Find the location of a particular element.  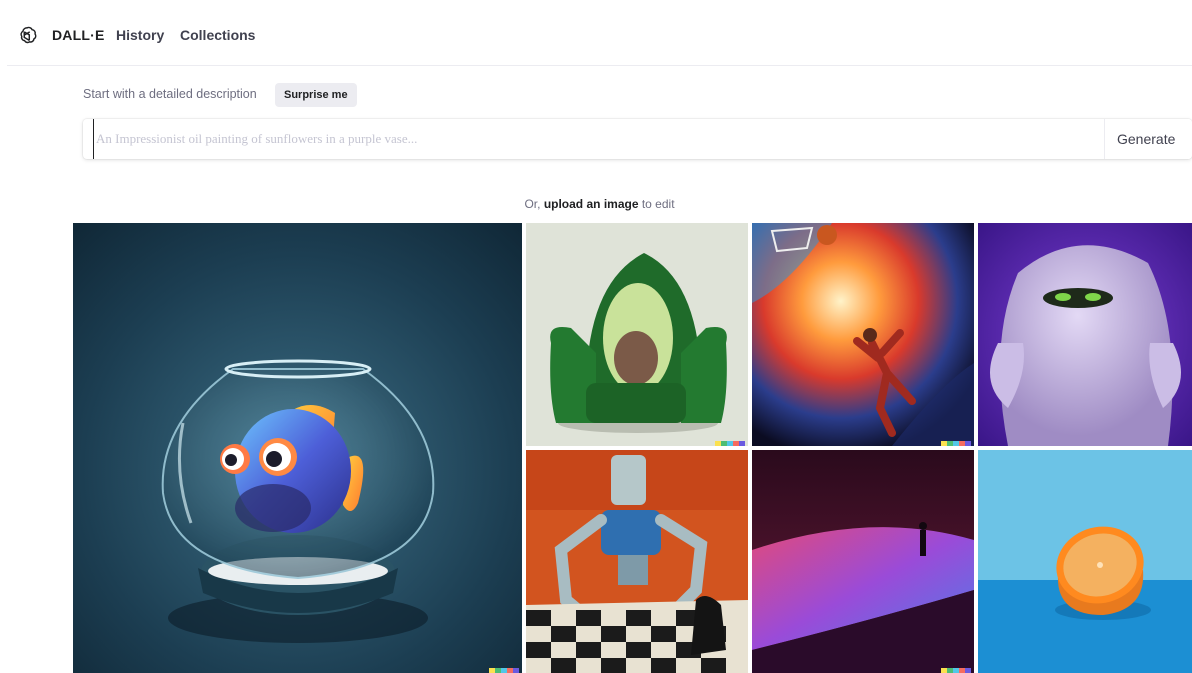

avocado-armchair-image is located at coordinates (637, 334).